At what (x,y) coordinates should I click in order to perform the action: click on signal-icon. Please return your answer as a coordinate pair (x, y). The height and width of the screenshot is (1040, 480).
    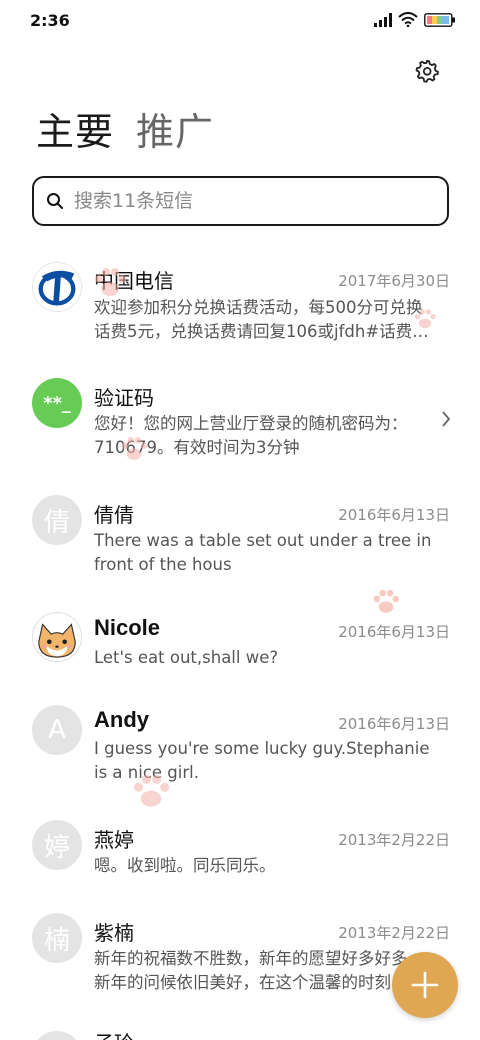
    Looking at the image, I should click on (383, 21).